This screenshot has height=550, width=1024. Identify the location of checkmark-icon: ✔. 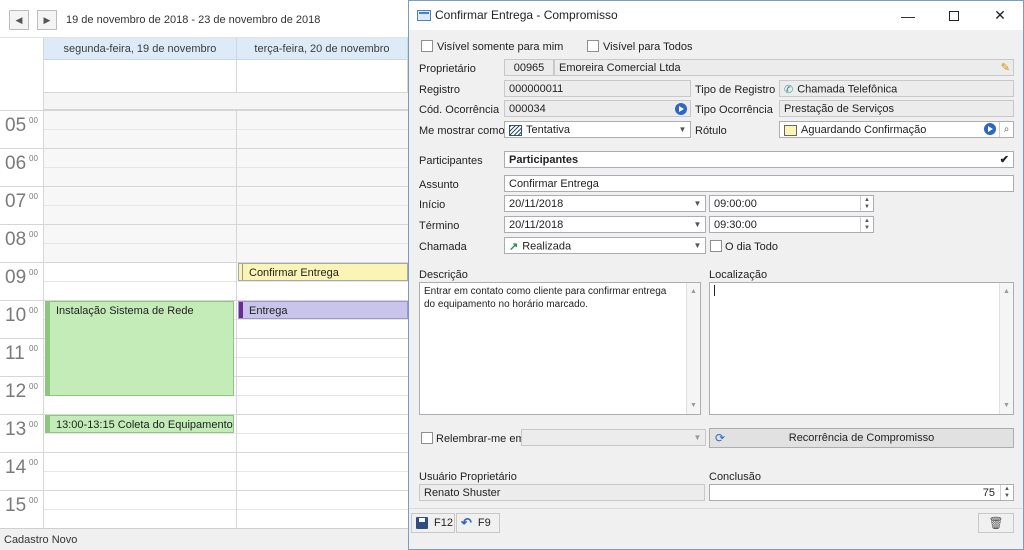
(1004, 159).